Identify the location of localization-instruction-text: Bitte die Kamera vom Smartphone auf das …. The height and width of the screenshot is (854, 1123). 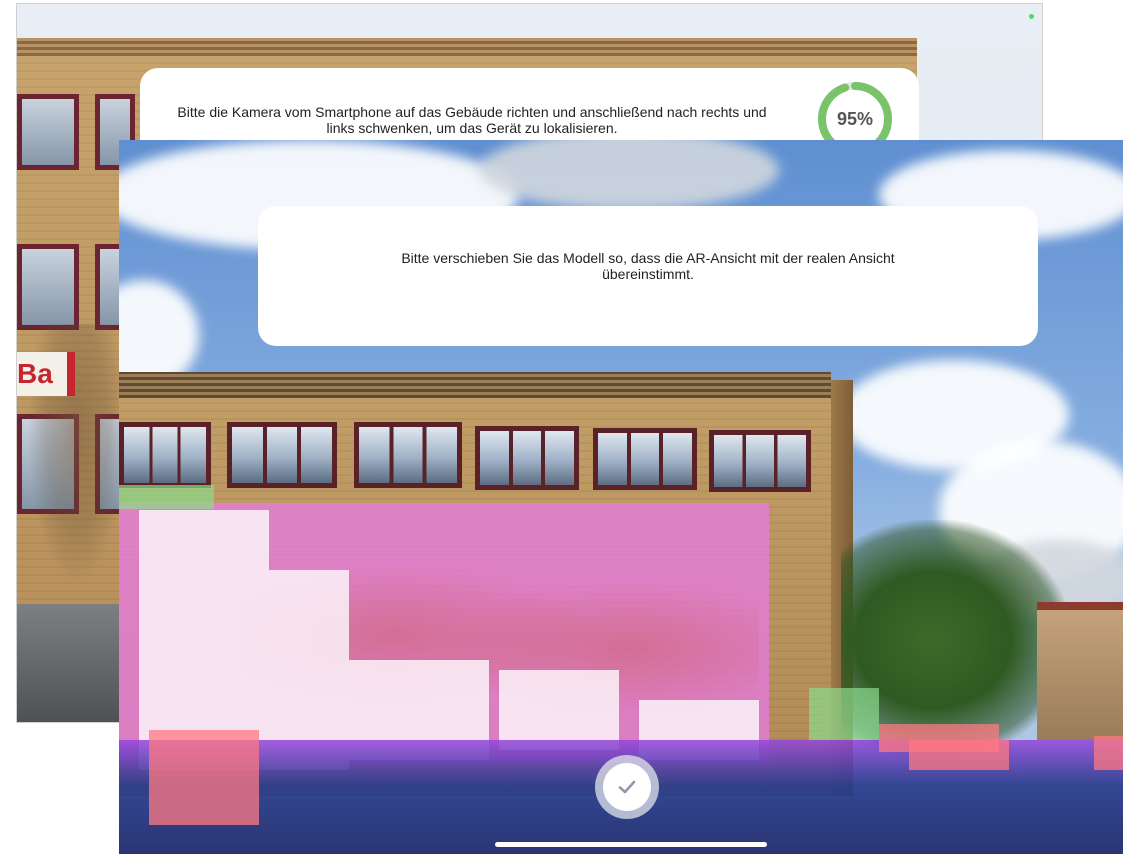
(472, 120).